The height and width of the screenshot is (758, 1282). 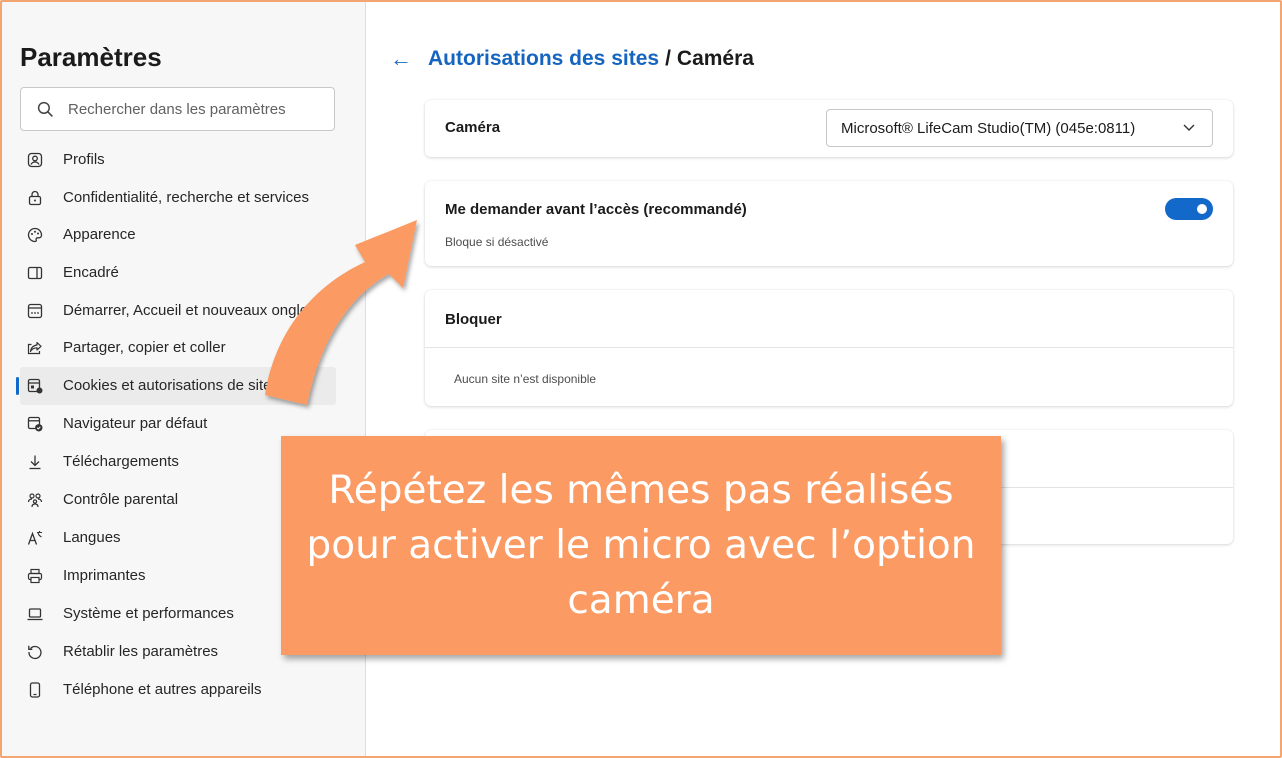 I want to click on sidebar-item-label: Profils, so click(x=84, y=159).